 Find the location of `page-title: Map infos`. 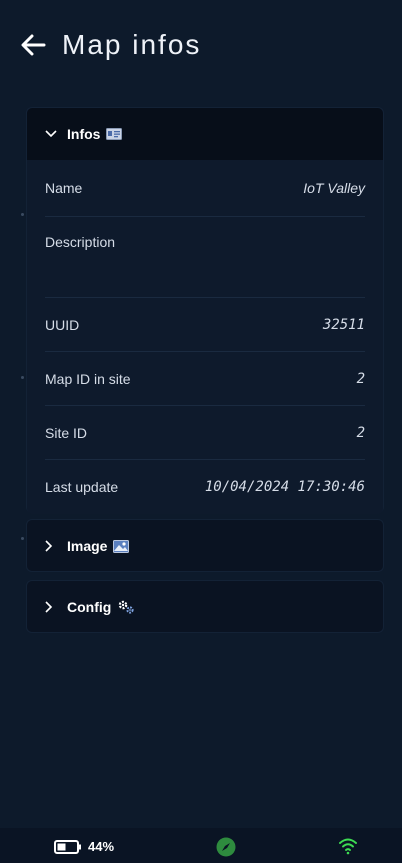

page-title: Map infos is located at coordinates (132, 44).